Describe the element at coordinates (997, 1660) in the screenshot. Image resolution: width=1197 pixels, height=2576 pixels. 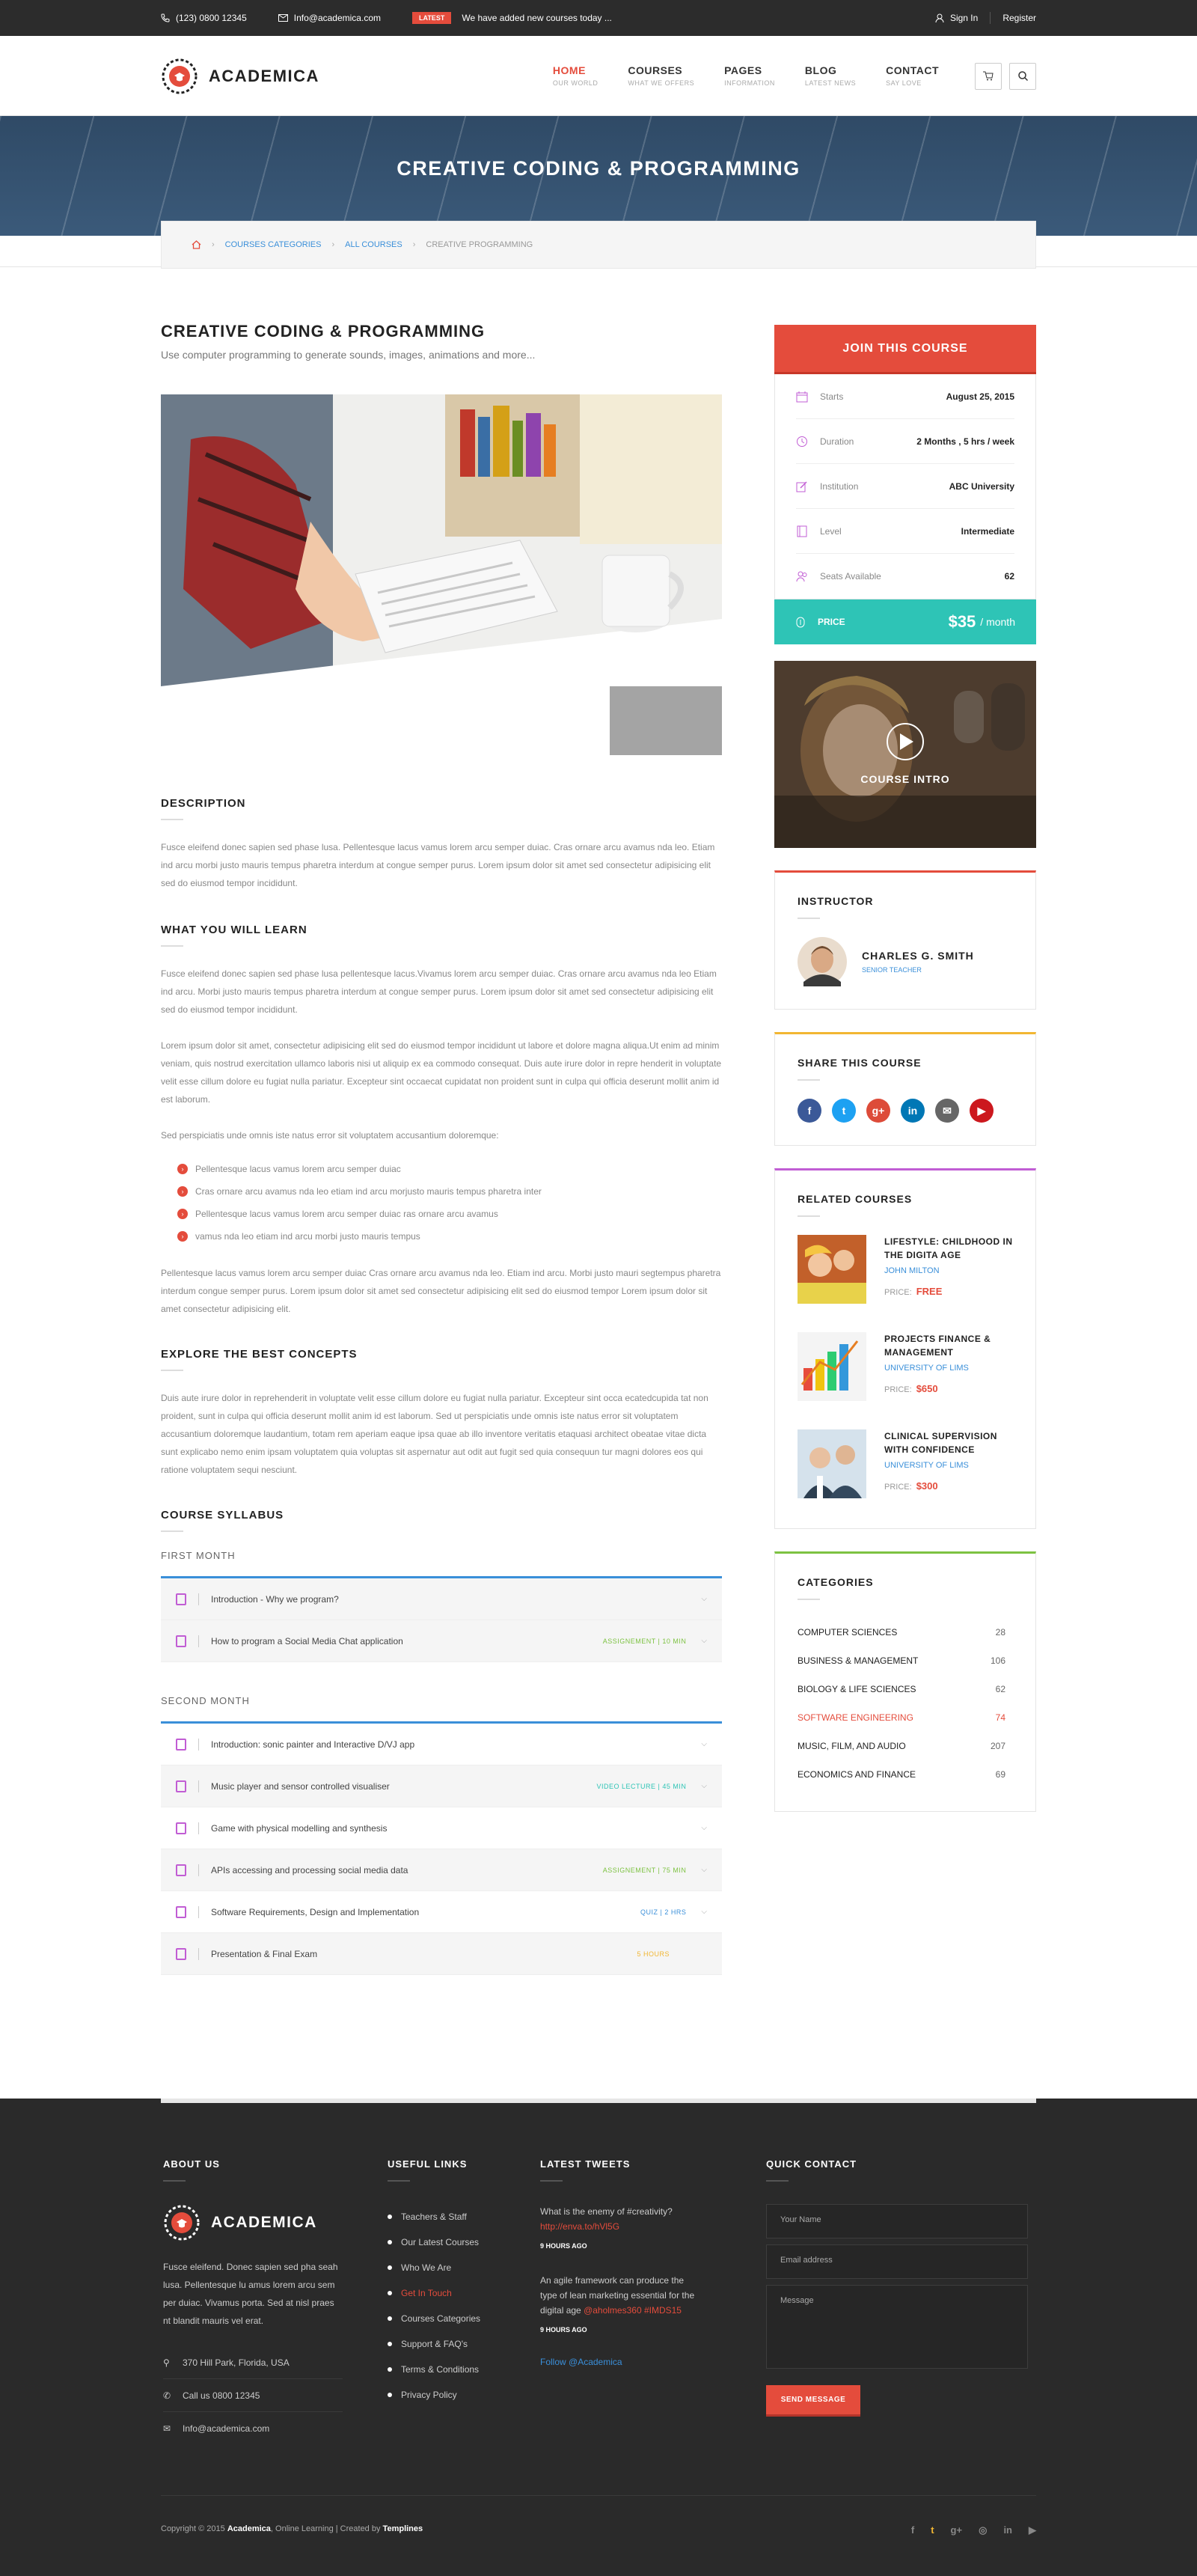
I see `category-count: 106` at that location.